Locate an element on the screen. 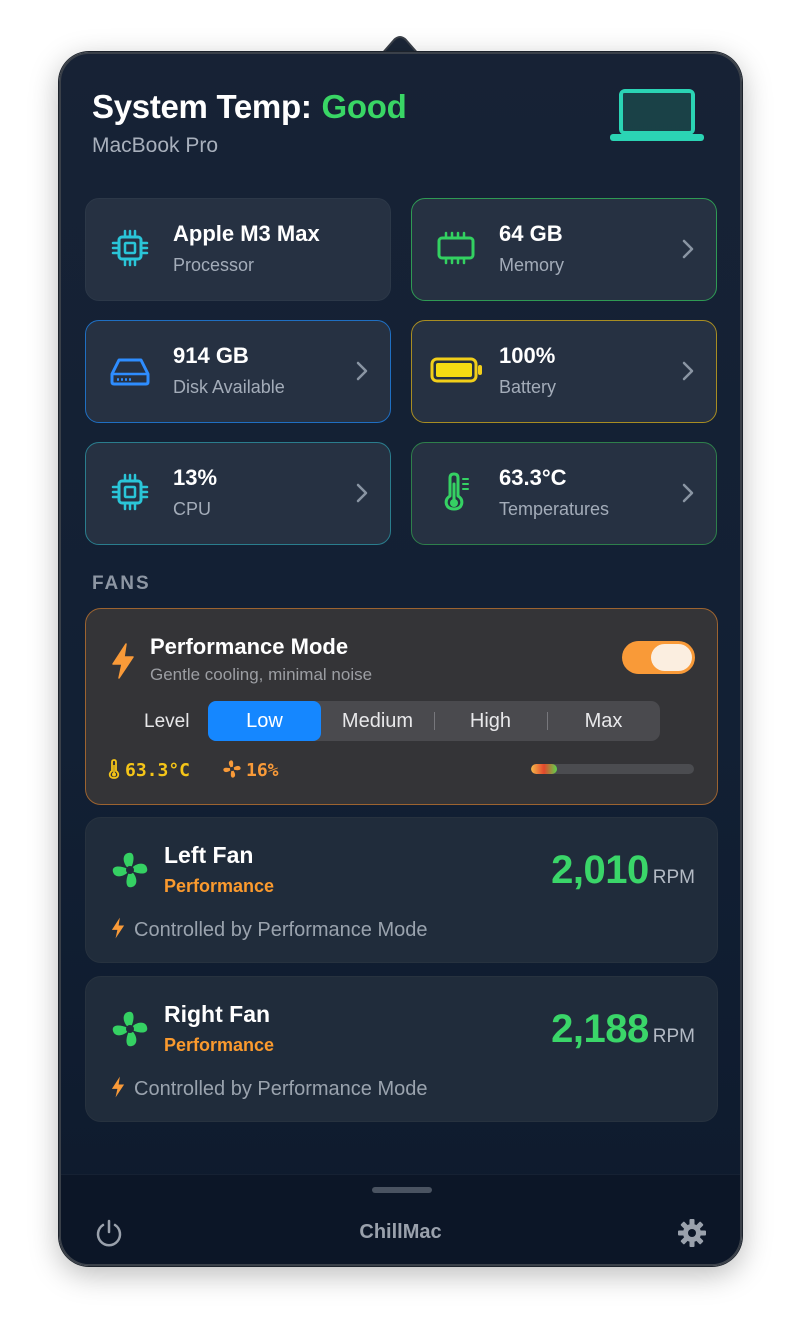  memory-card: 64 GB Memory is located at coordinates (564, 249).